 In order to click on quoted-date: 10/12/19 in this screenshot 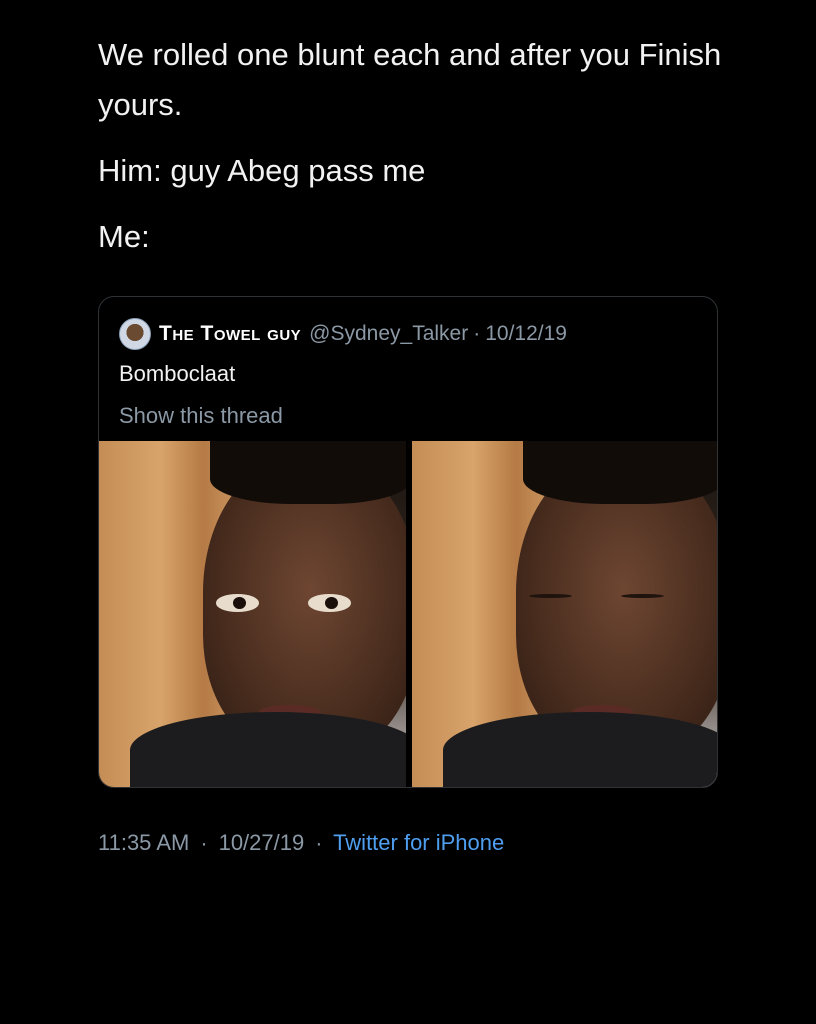, I will do `click(526, 334)`.